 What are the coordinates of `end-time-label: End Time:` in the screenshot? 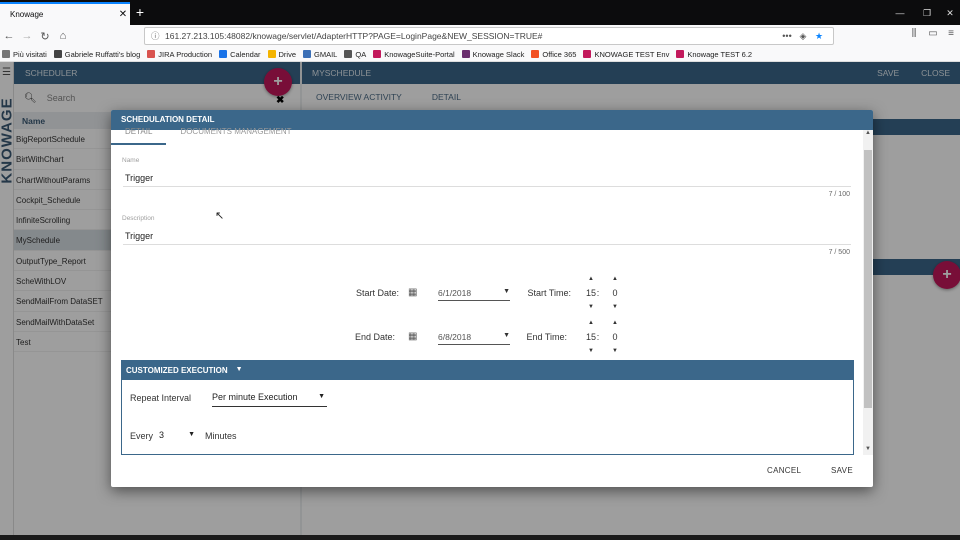 It's located at (546, 337).